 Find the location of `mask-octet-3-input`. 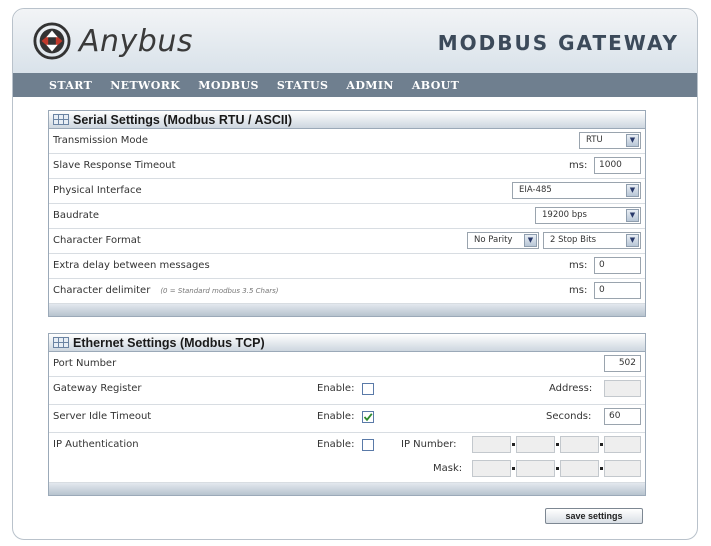

mask-octet-3-input is located at coordinates (579, 468).